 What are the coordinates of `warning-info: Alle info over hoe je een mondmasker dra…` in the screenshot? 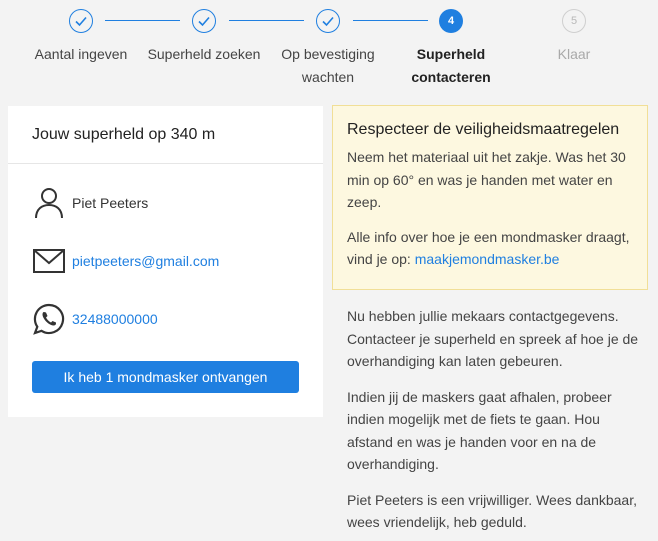 It's located at (490, 248).